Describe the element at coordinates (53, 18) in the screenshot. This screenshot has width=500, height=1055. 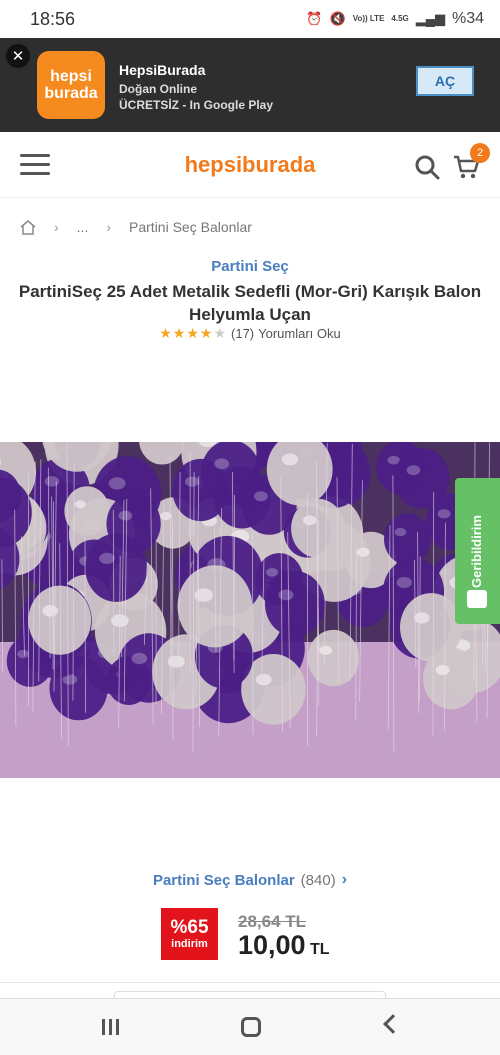
I see `status-time: 18:56` at that location.